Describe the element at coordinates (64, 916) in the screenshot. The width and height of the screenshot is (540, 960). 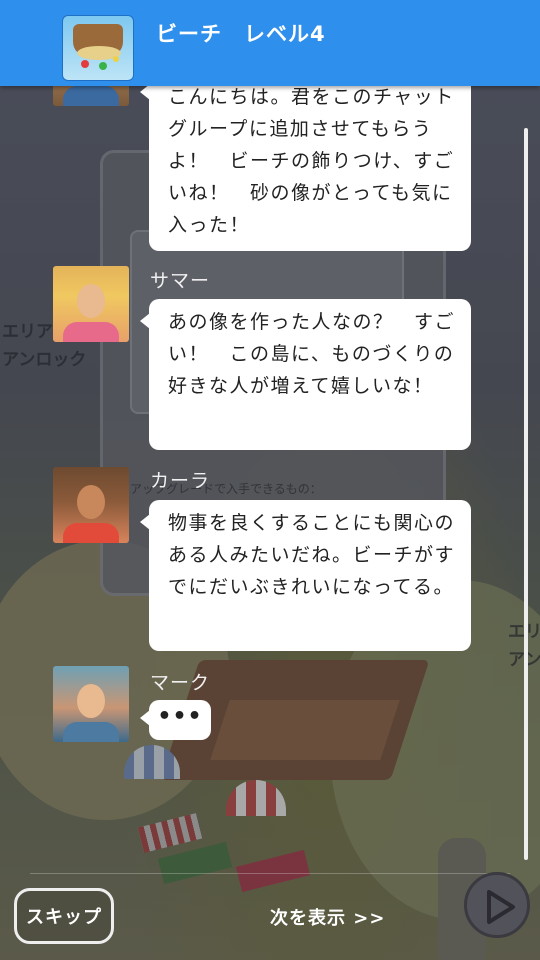
I see `skip-button: スキップ` at that location.